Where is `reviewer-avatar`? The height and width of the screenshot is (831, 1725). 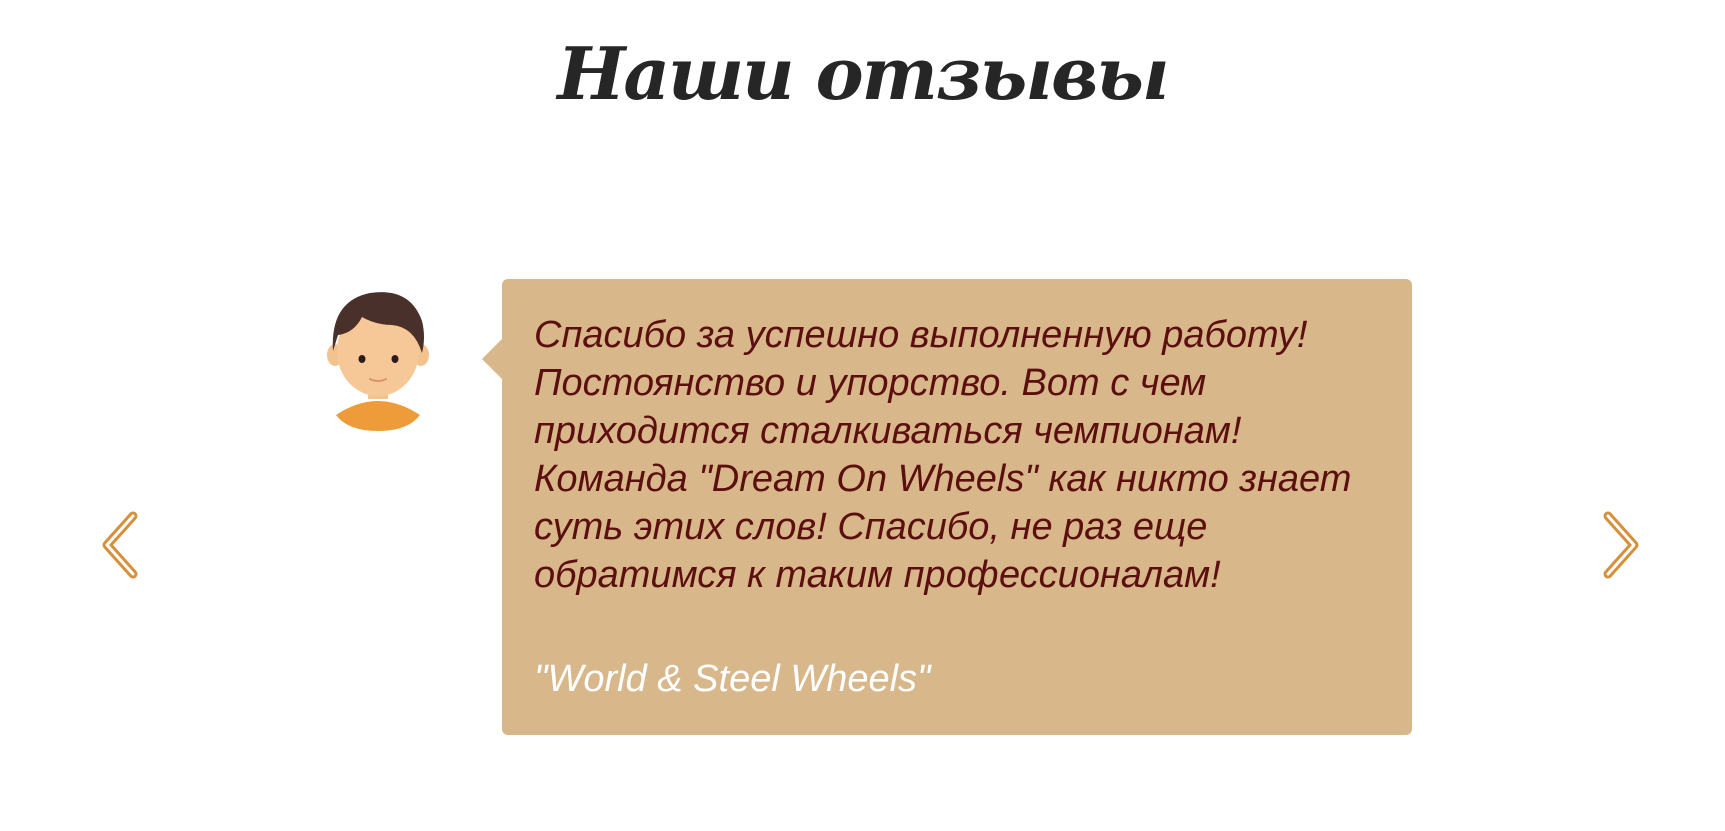
reviewer-avatar is located at coordinates (378, 355).